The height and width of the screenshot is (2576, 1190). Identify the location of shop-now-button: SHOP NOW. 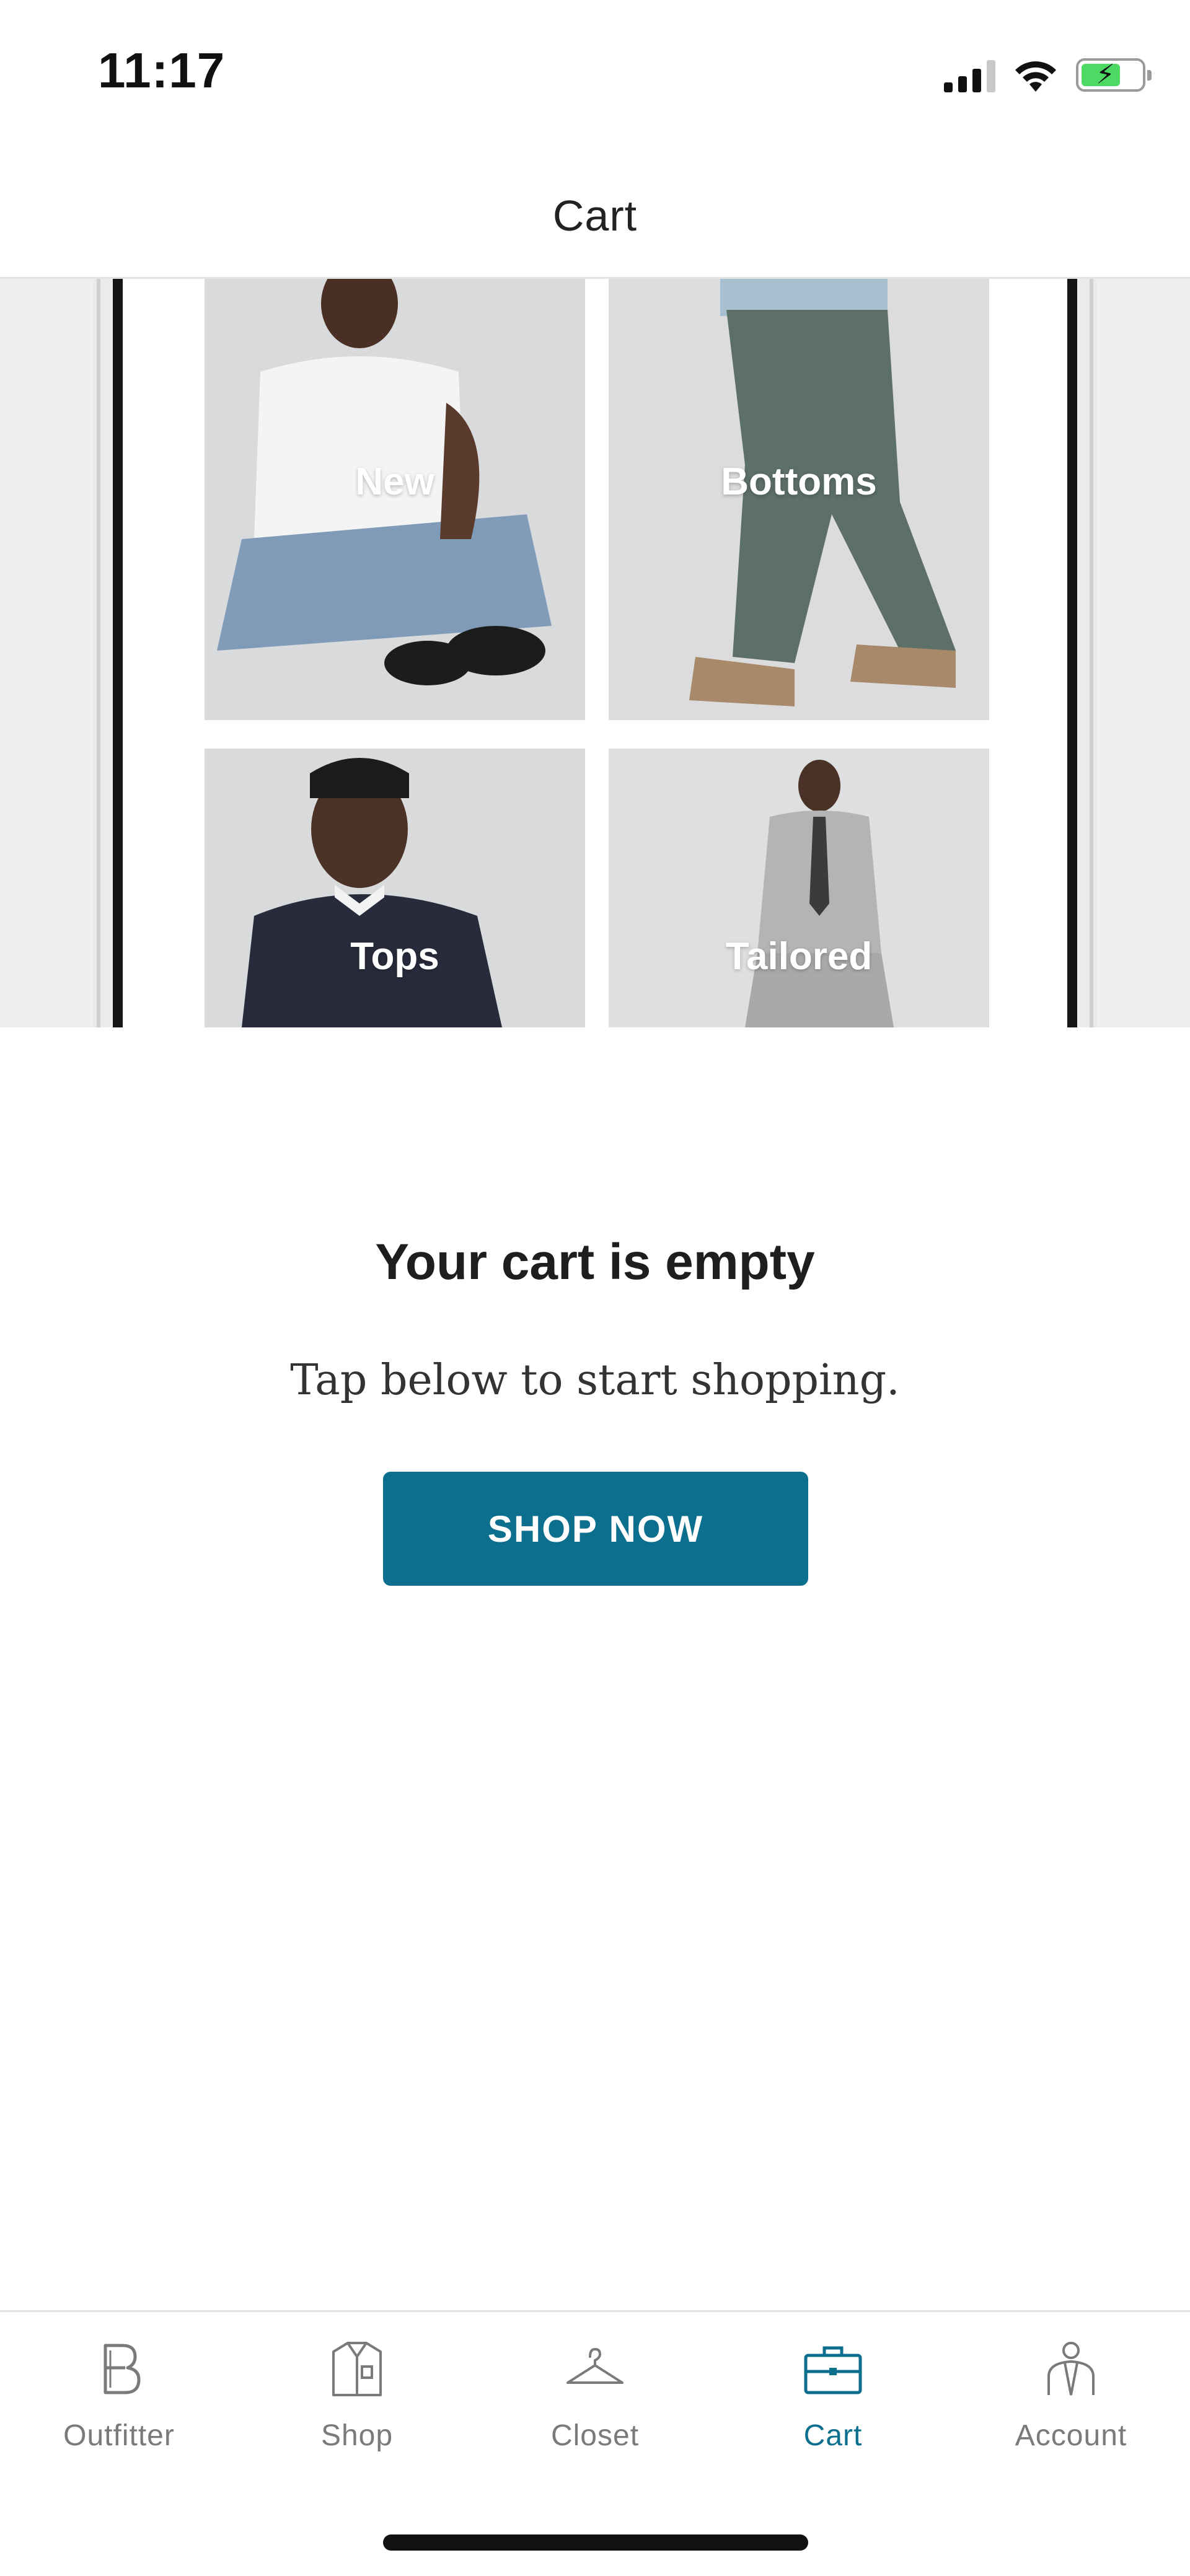
(595, 1529).